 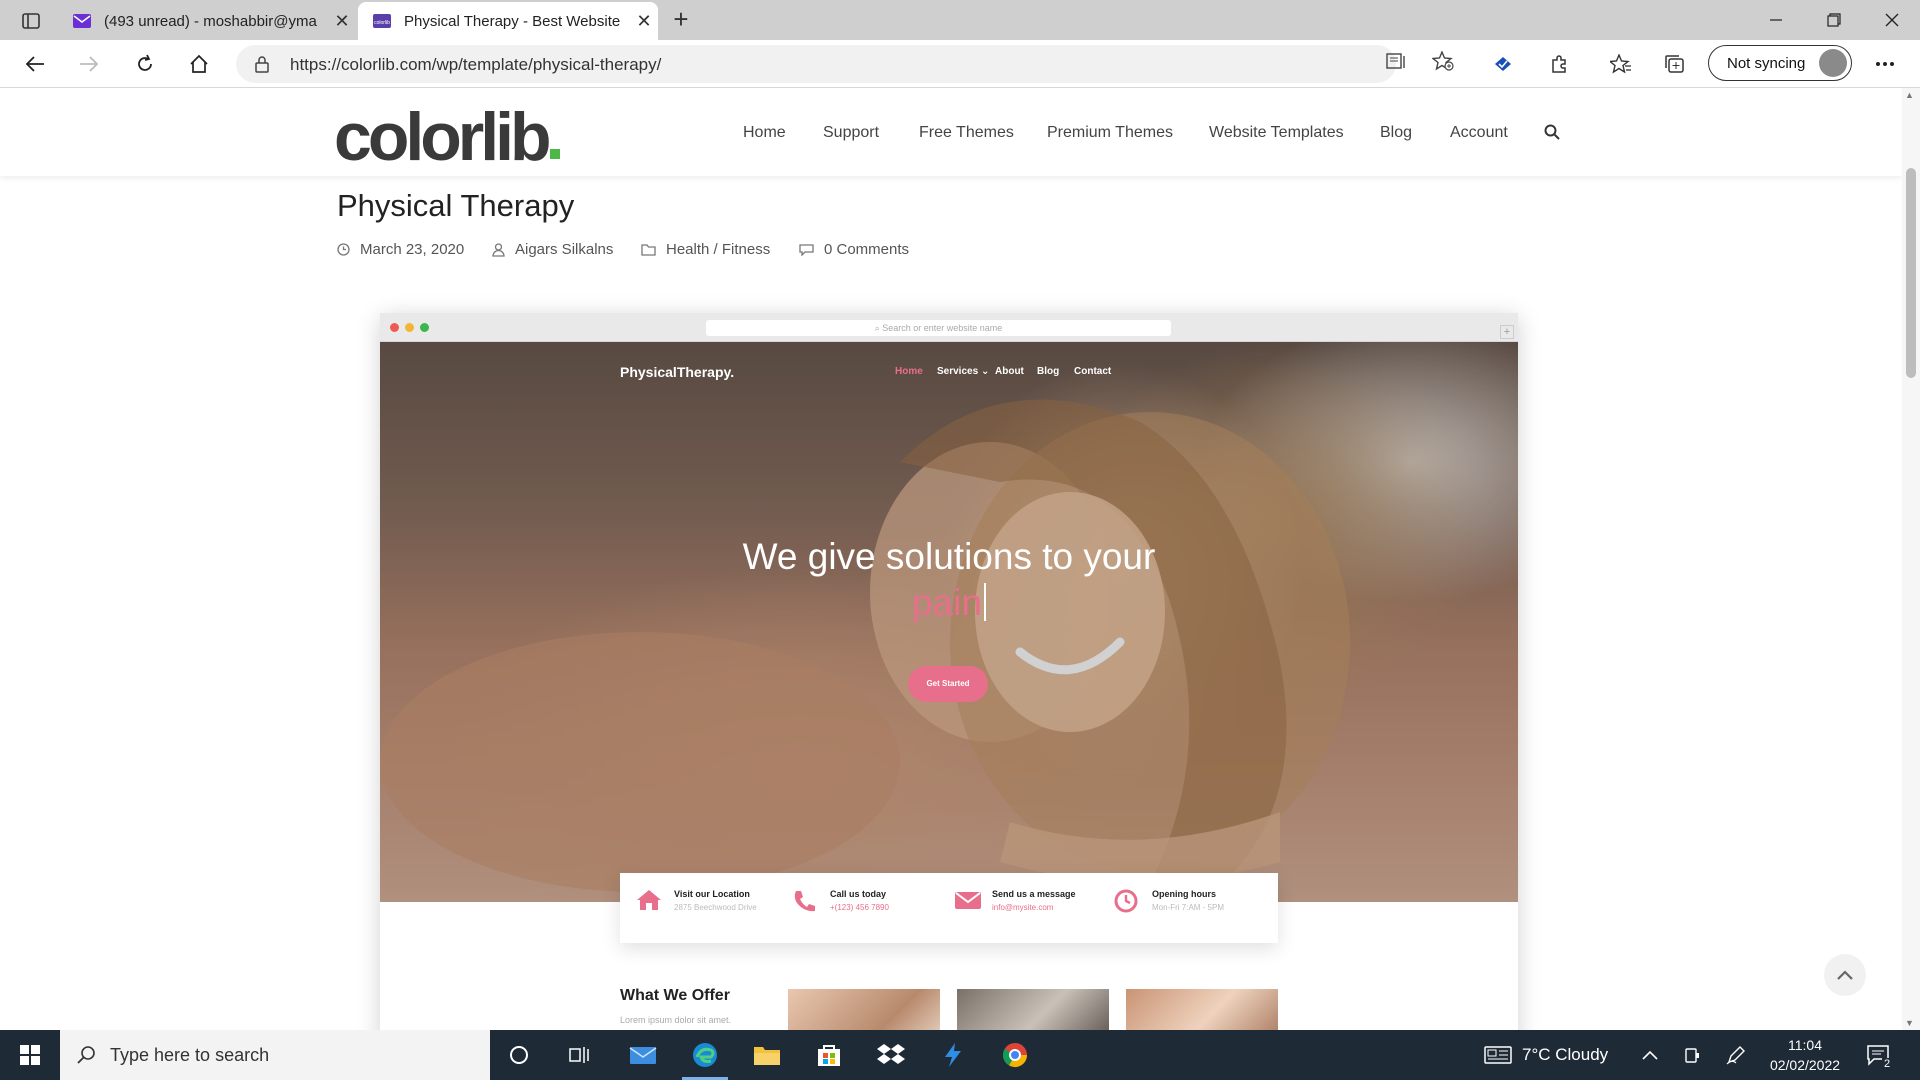 I want to click on device-tray-button, so click(x=1692, y=1055).